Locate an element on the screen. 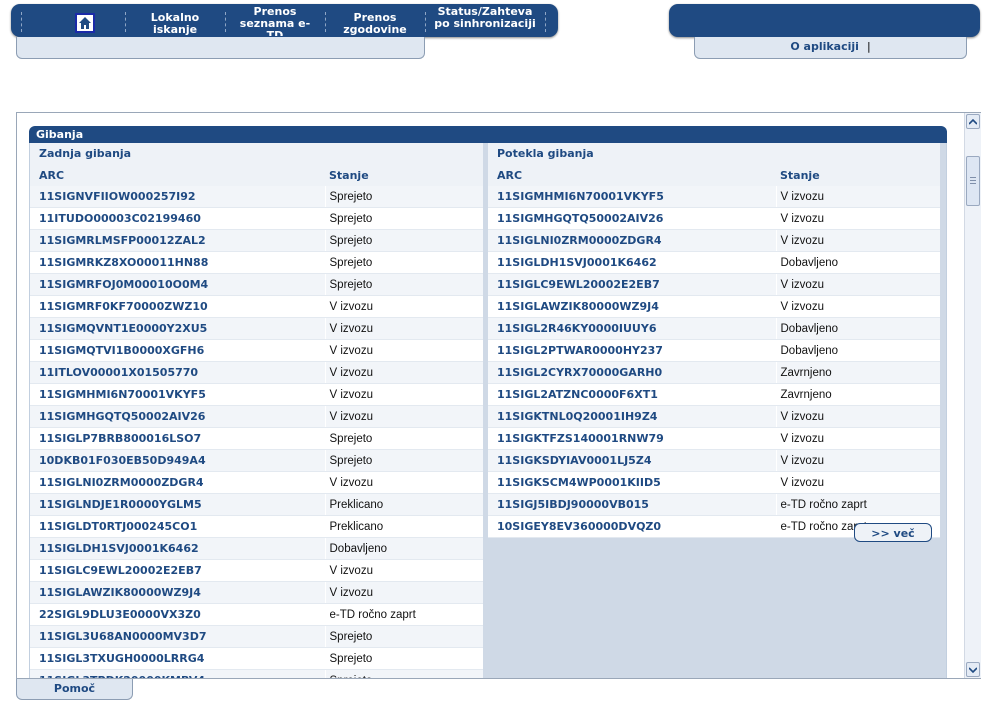 The height and width of the screenshot is (704, 1005). arc-cell: 11SIGL3TPDK20000KMBV4 is located at coordinates (177, 673).